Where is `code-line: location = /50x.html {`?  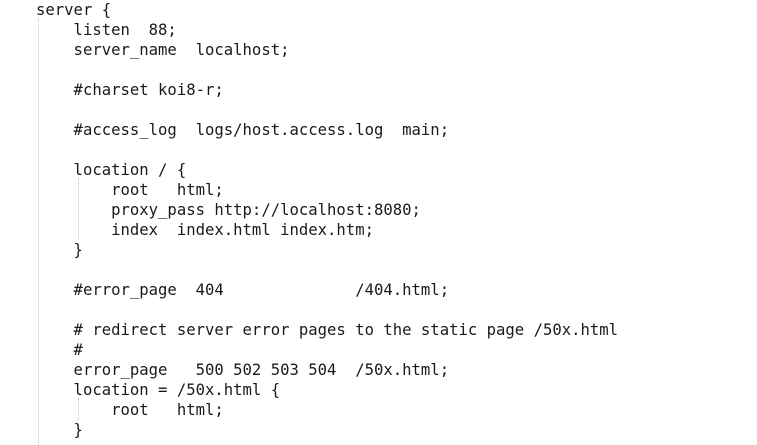 code-line: location = /50x.html { is located at coordinates (158, 390).